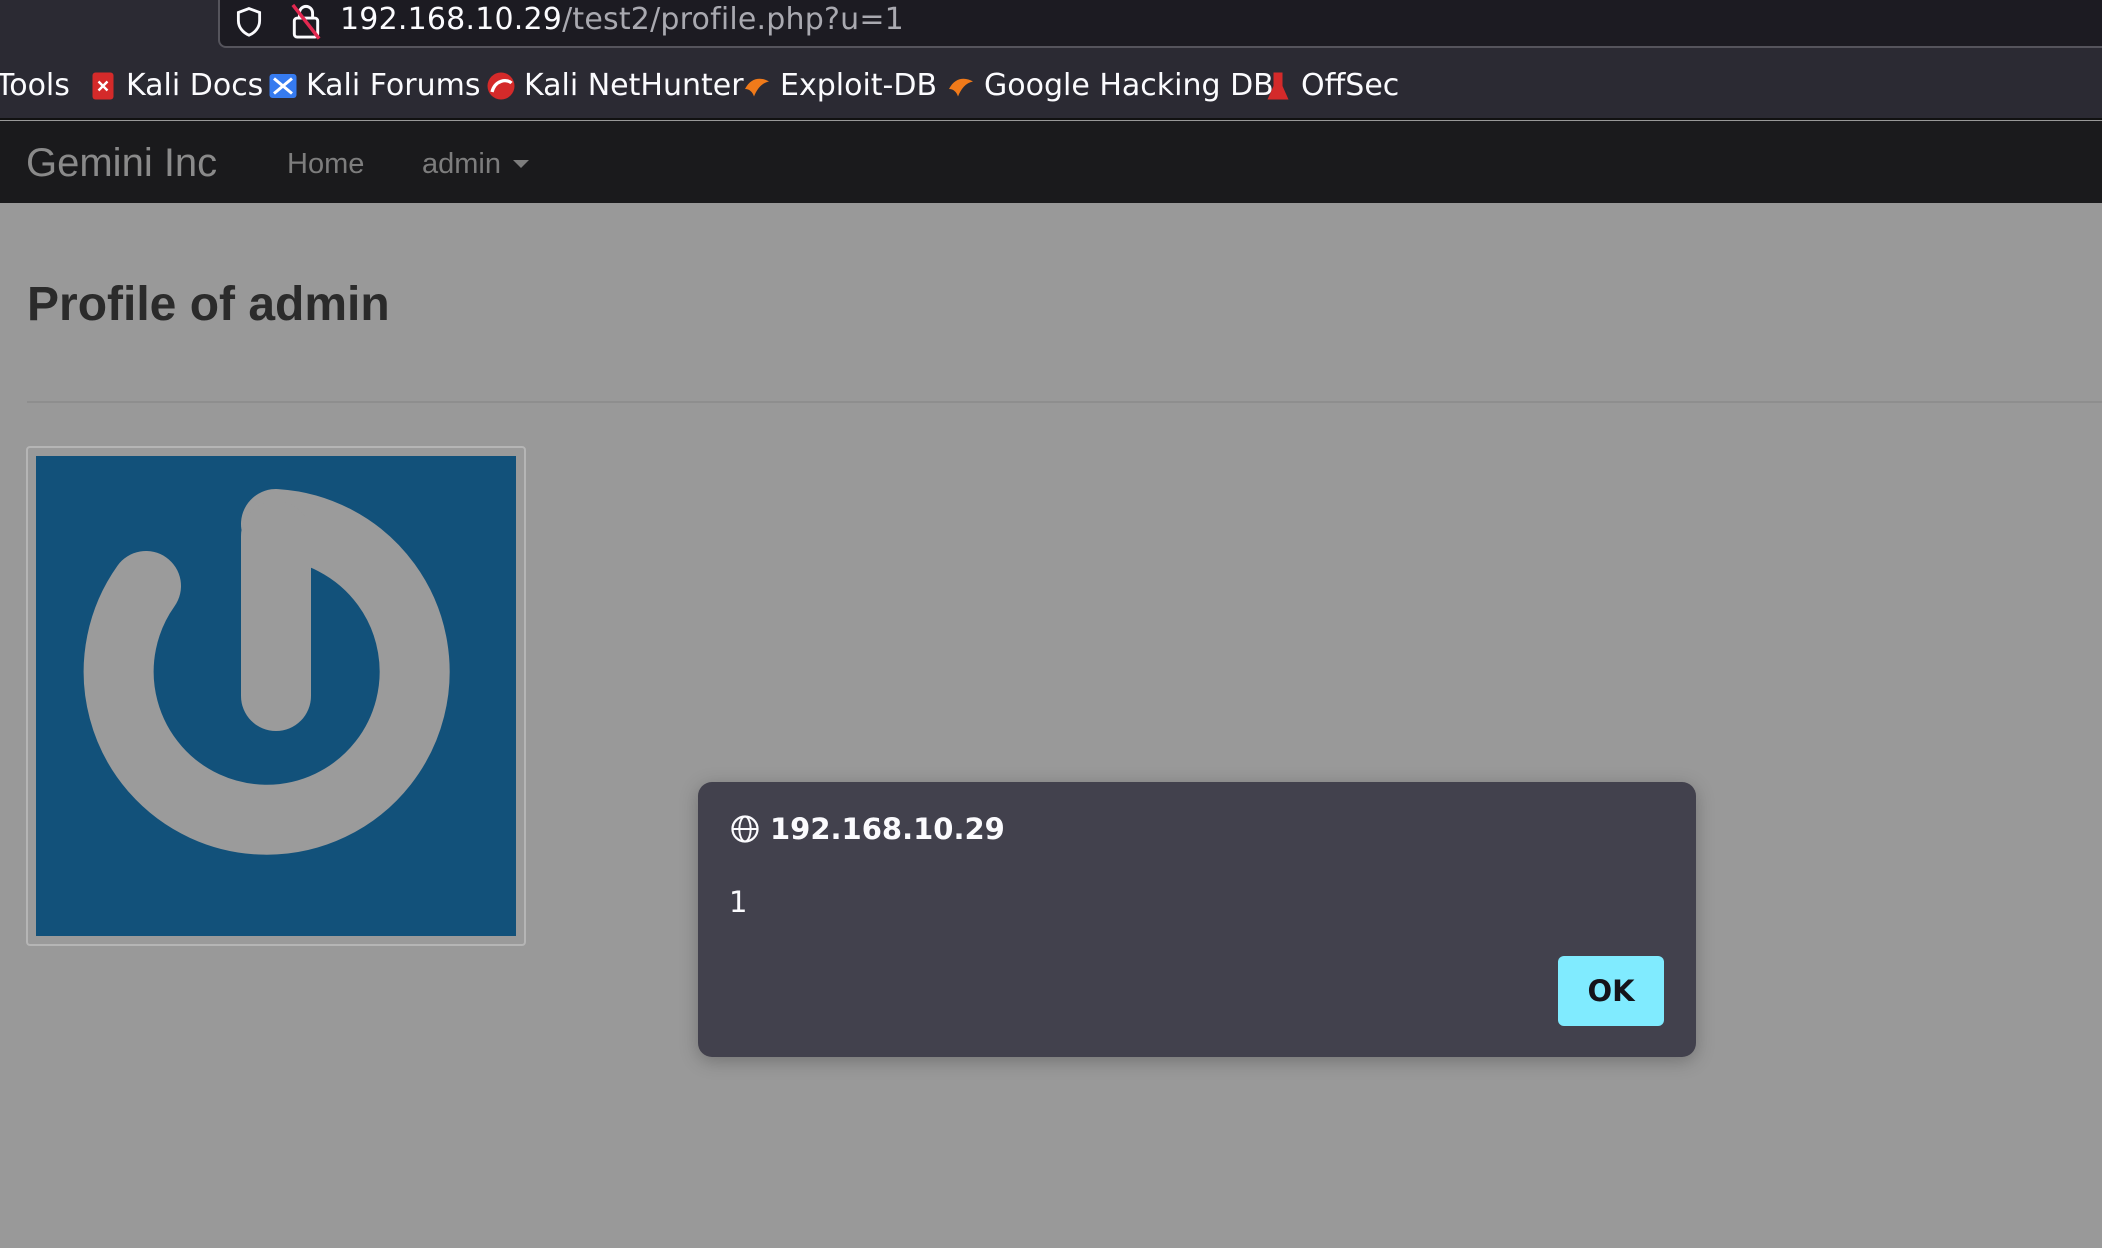 This screenshot has height=1248, width=2102. I want to click on navbar-brand: Gemini Inc, so click(121, 163).